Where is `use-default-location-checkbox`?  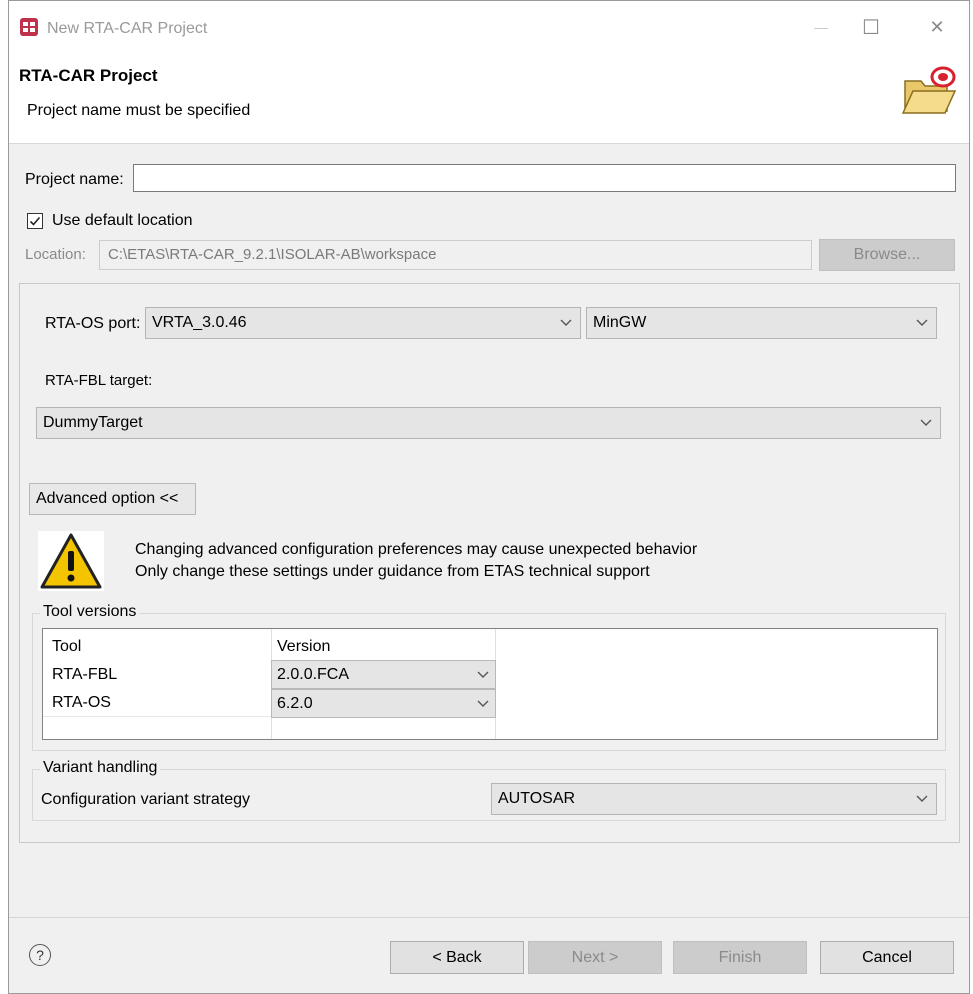
use-default-location-checkbox is located at coordinates (35, 221).